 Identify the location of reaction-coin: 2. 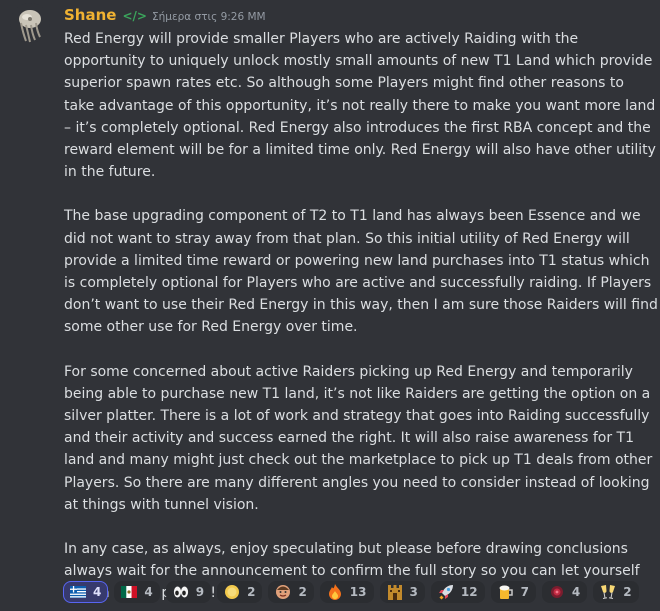
(240, 592).